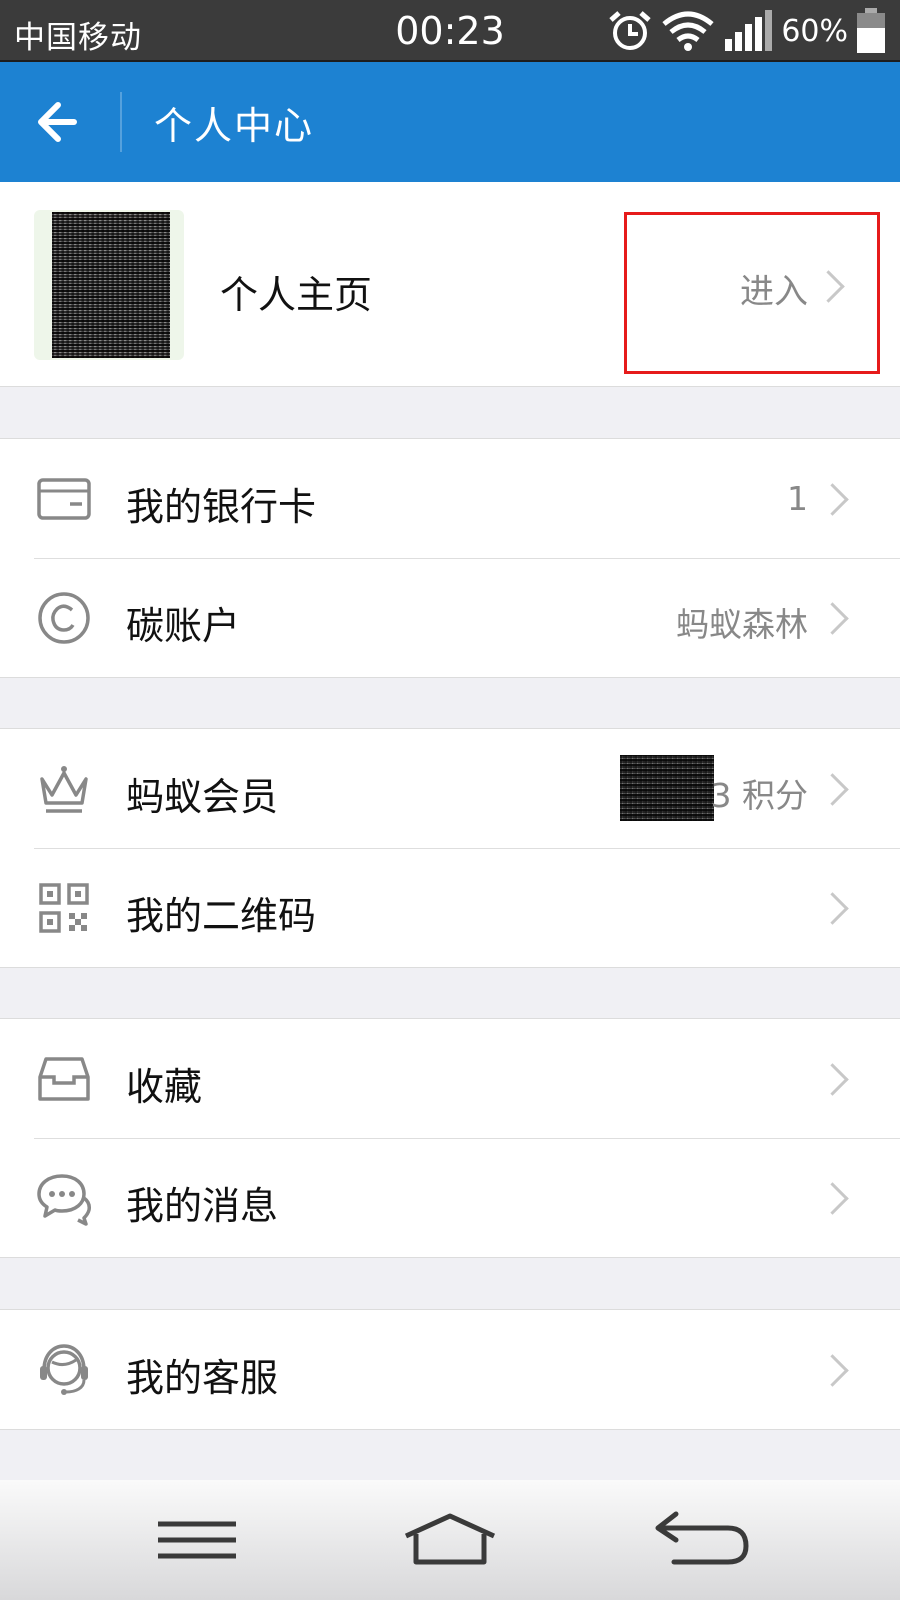 The image size is (900, 1600). Describe the element at coordinates (64, 1200) in the screenshot. I see `chat-bubbles-icon` at that location.